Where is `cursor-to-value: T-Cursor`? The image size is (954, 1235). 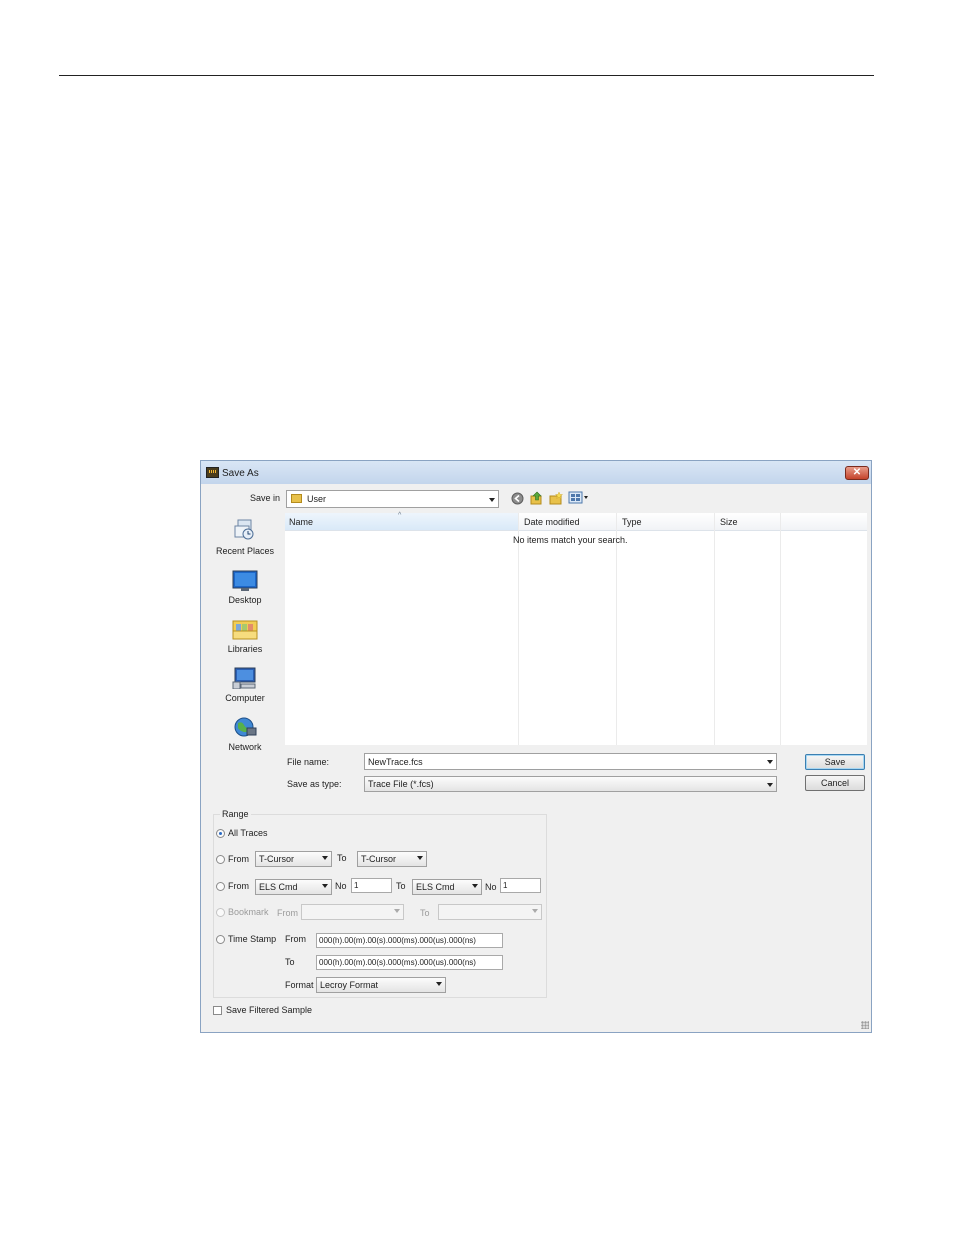
cursor-to-value: T-Cursor is located at coordinates (379, 859).